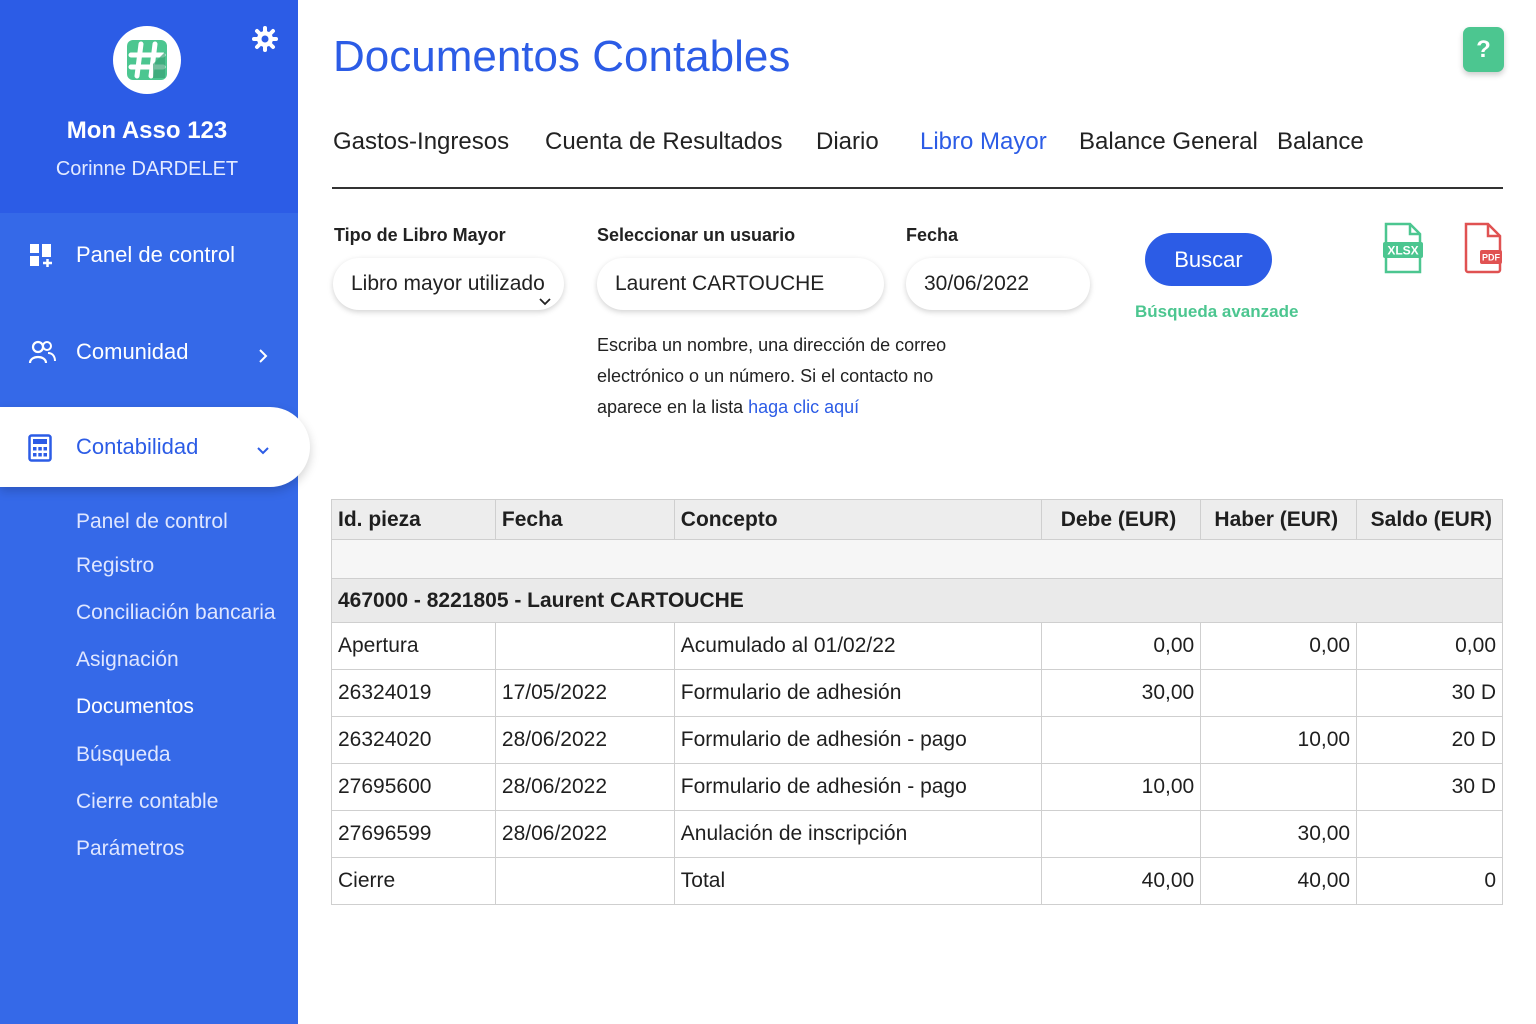 This screenshot has height=1024, width=1536. I want to click on cell-saldo: 0, so click(1429, 881).